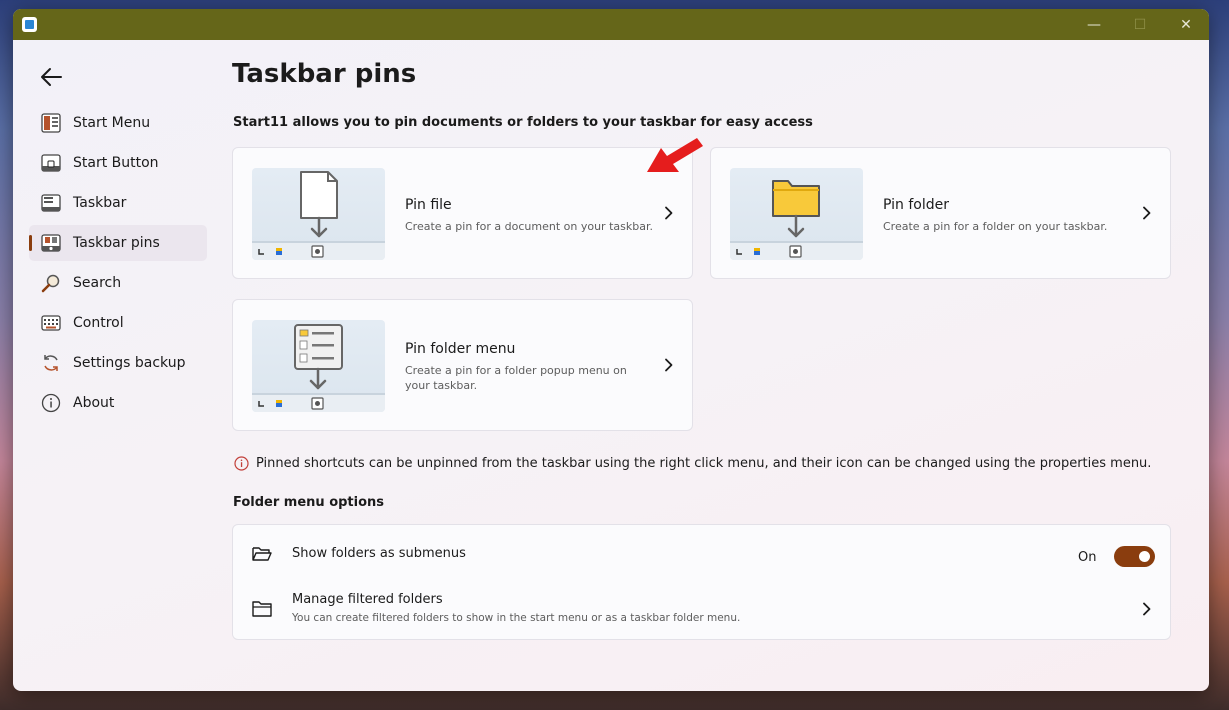 The image size is (1229, 710). I want to click on keyboard-icon, so click(51, 323).